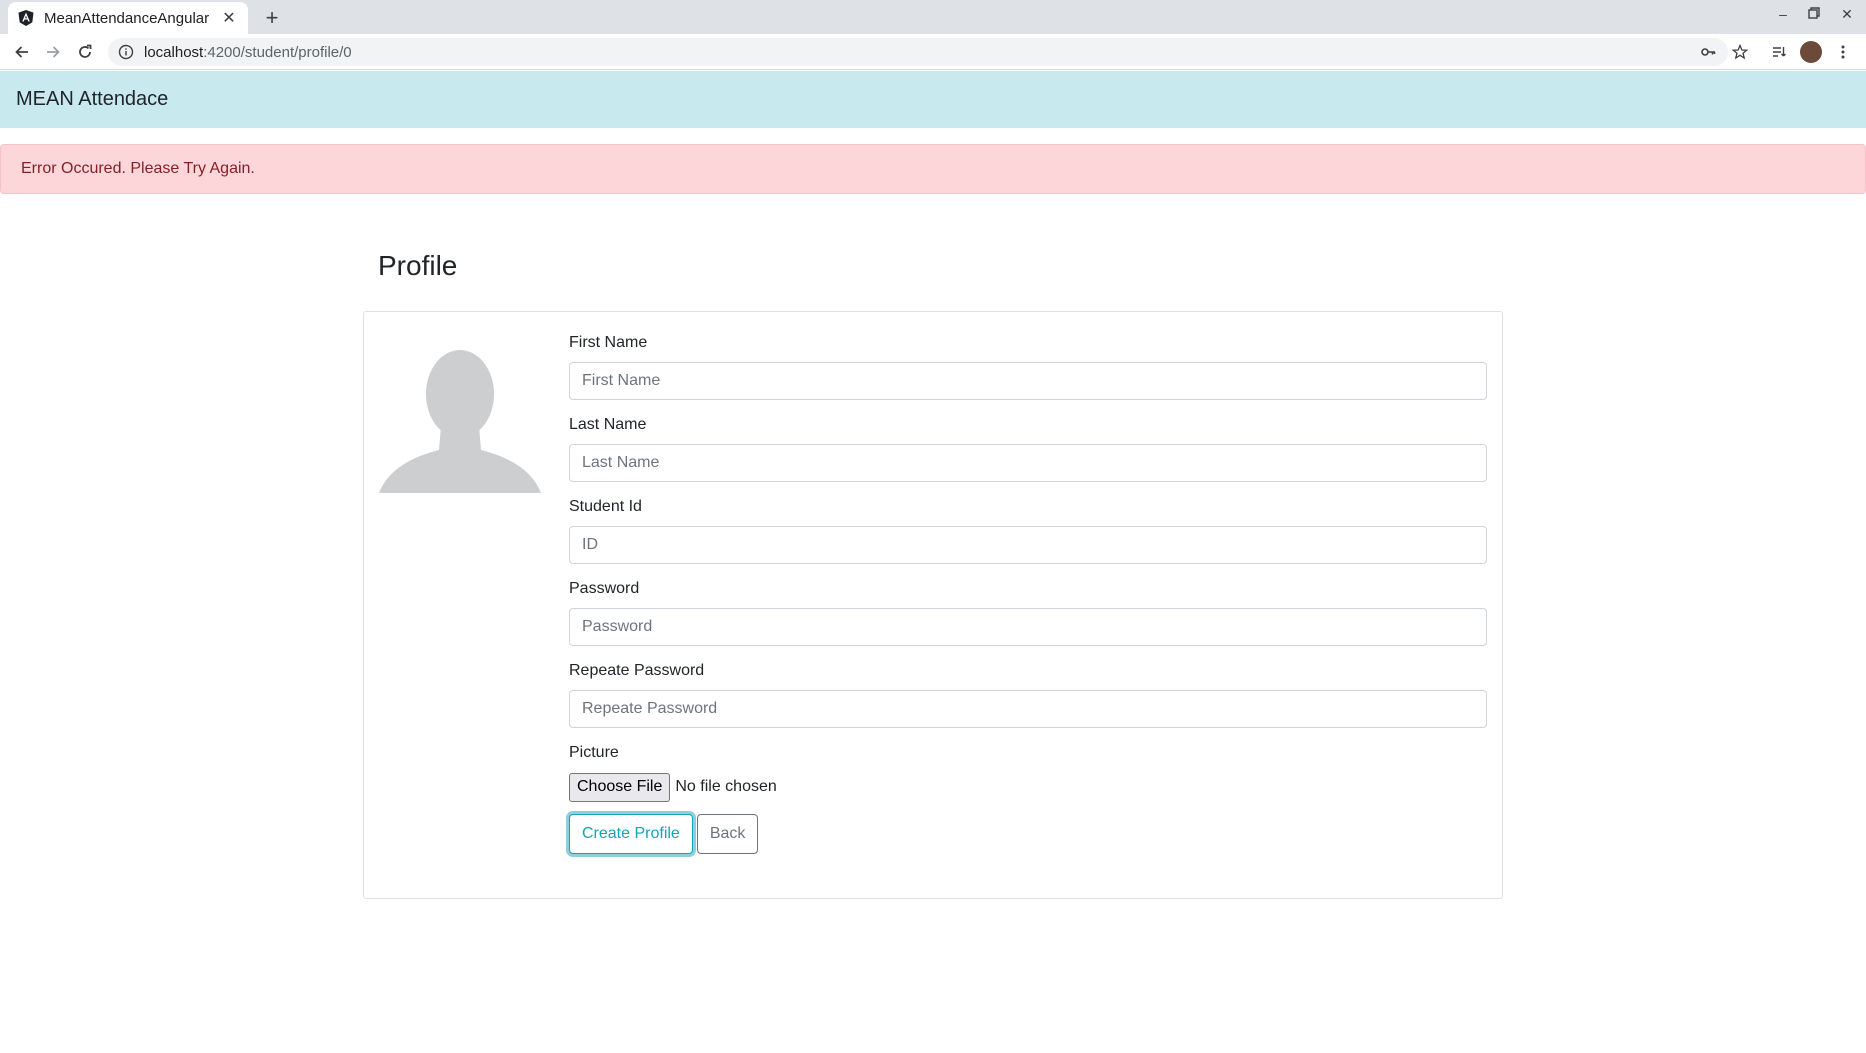  Describe the element at coordinates (92, 99) in the screenshot. I see `navbar-brand: MEAN Attendace` at that location.